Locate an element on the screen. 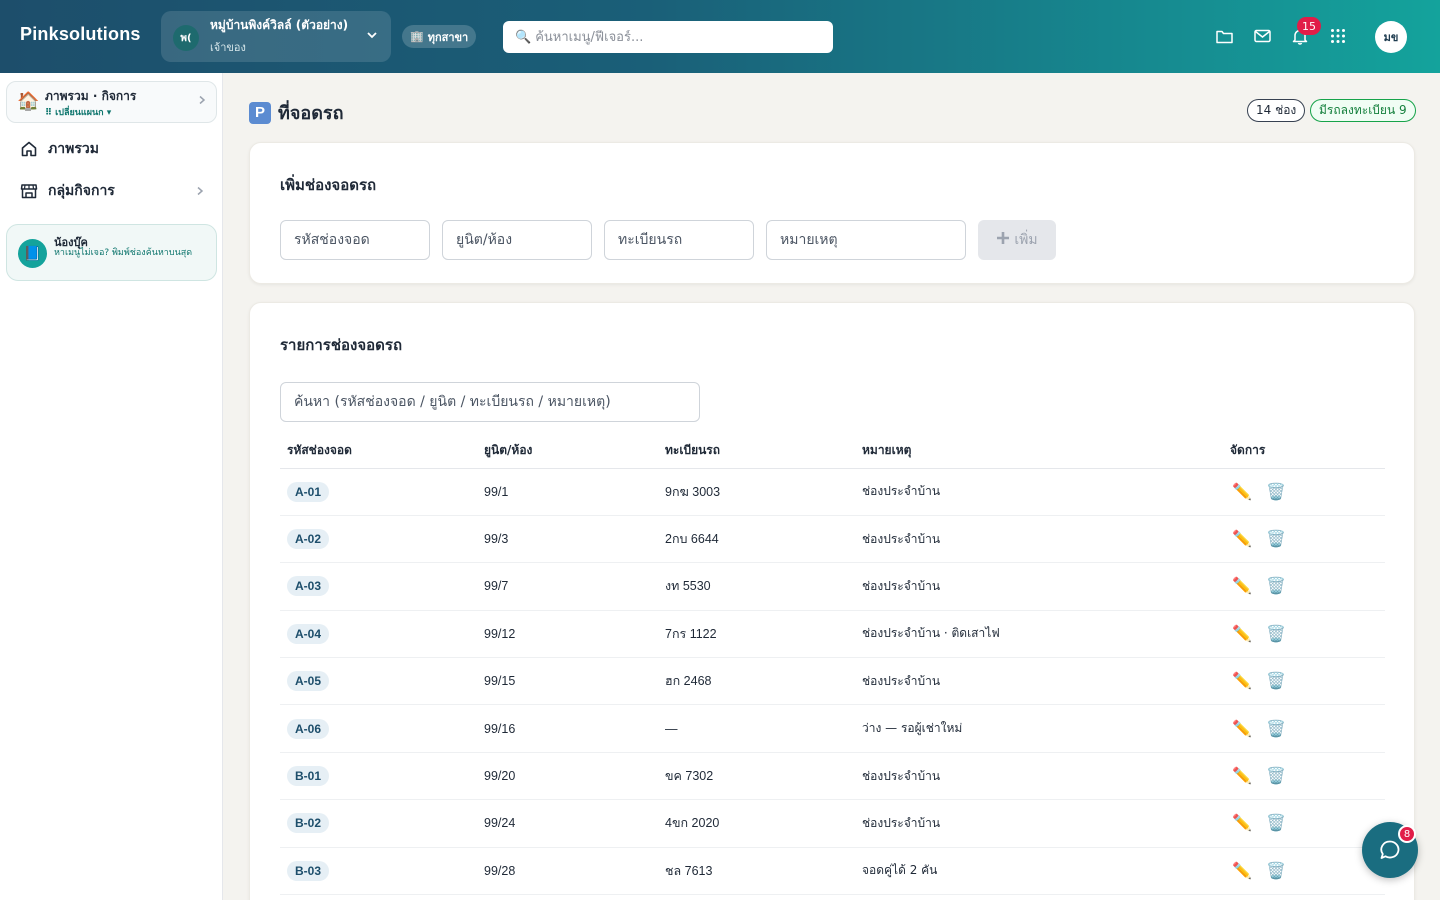  chat-unread-badge: 8 is located at coordinates (1407, 834).